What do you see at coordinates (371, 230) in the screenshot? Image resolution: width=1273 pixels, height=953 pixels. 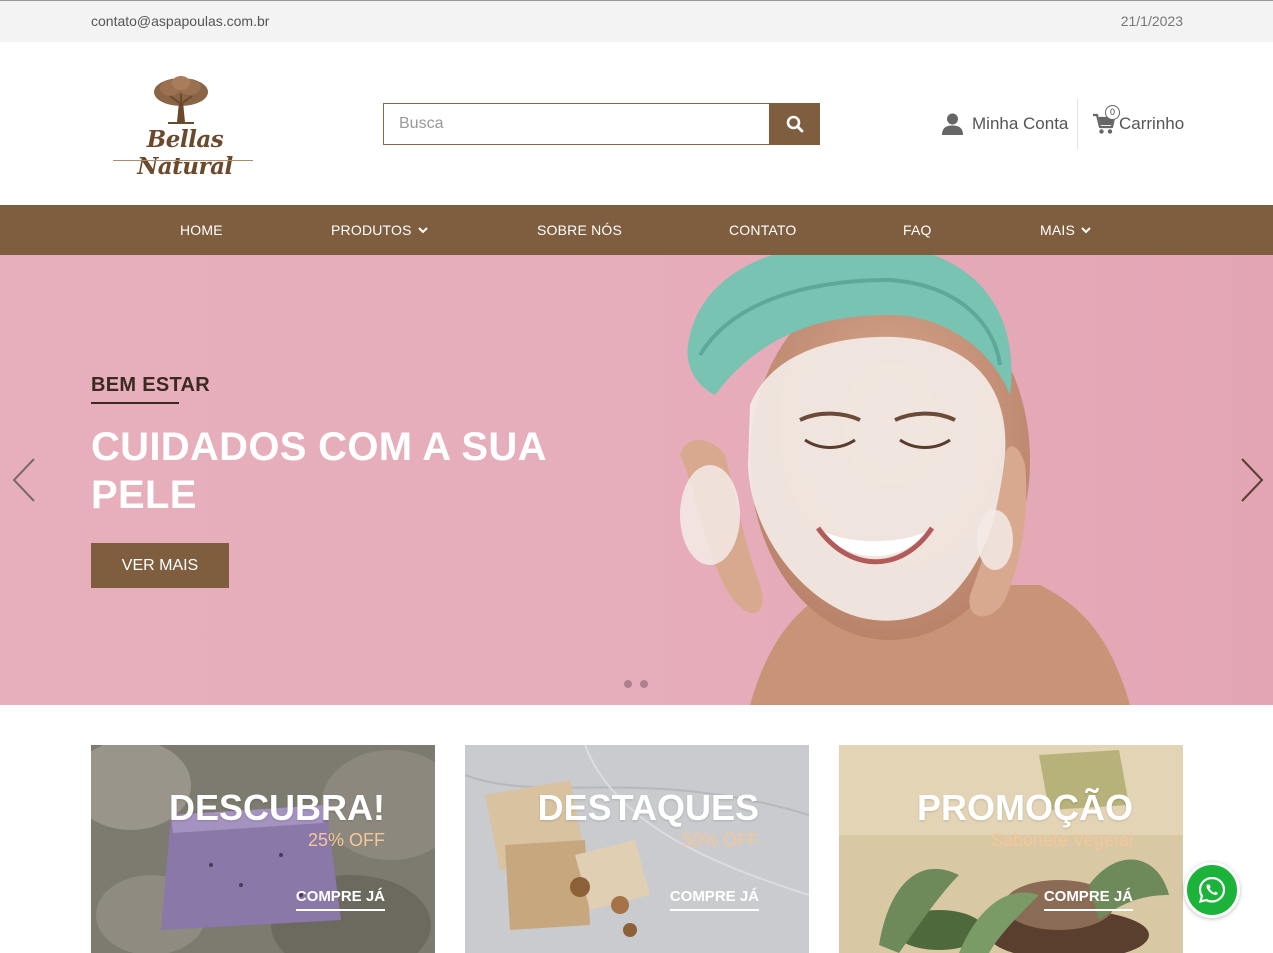 I see `nav-item-label: PRODUTOS` at bounding box center [371, 230].